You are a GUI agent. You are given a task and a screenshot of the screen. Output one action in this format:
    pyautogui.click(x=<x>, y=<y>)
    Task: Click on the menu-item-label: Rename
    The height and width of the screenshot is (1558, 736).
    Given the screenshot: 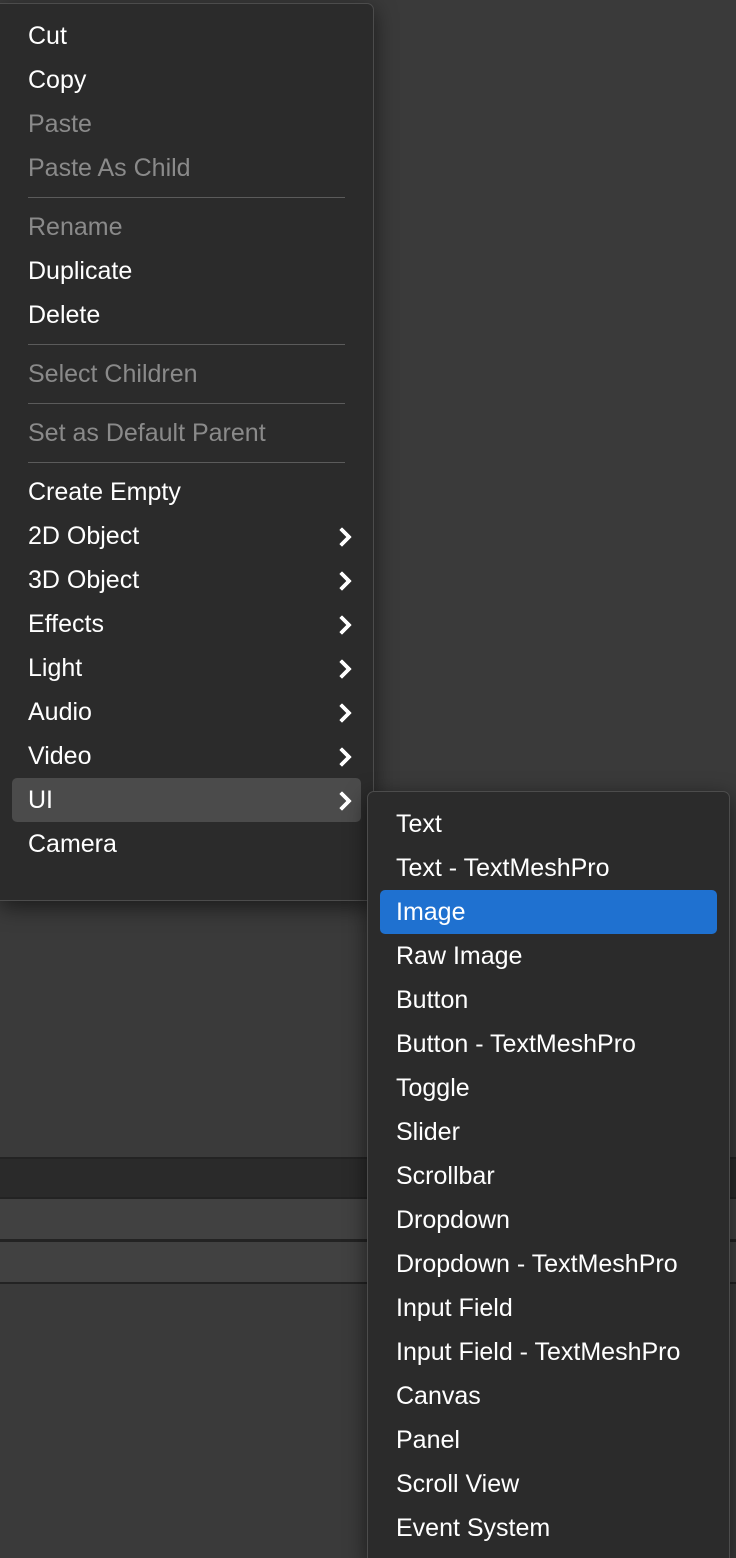 What is the action you would take?
    pyautogui.click(x=75, y=227)
    